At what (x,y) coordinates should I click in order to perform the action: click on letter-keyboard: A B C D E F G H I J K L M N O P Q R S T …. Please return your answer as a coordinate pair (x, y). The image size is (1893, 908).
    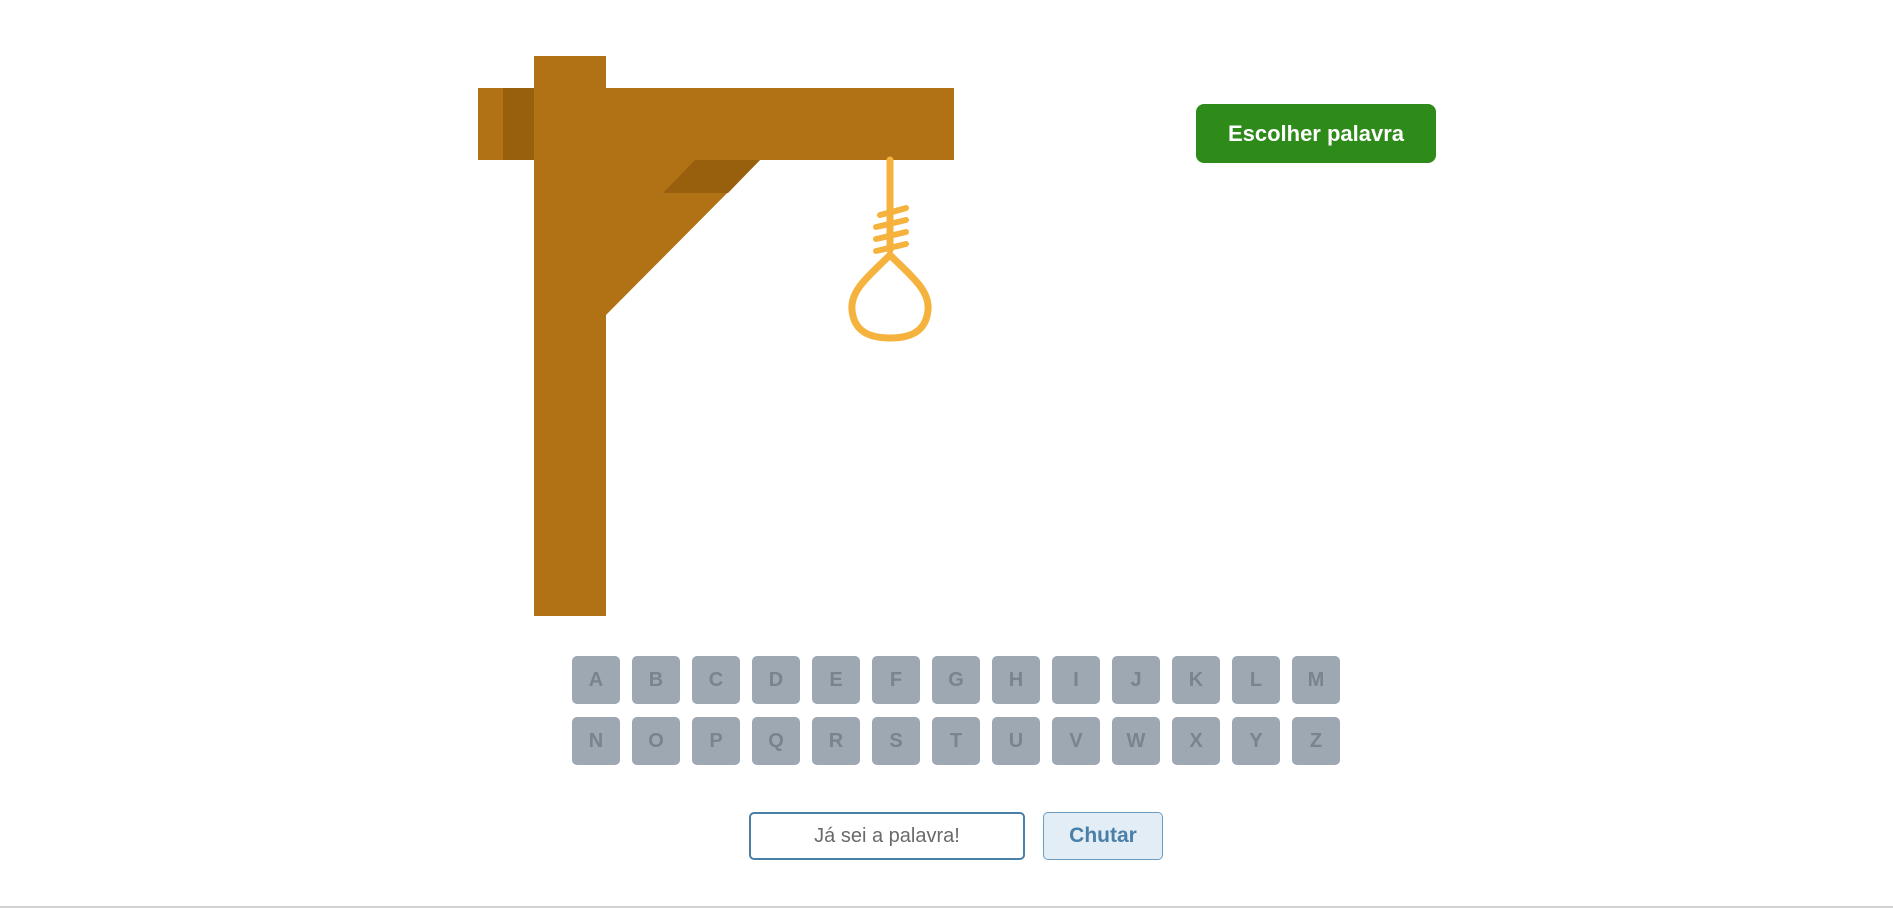
    Looking at the image, I should click on (957, 717).